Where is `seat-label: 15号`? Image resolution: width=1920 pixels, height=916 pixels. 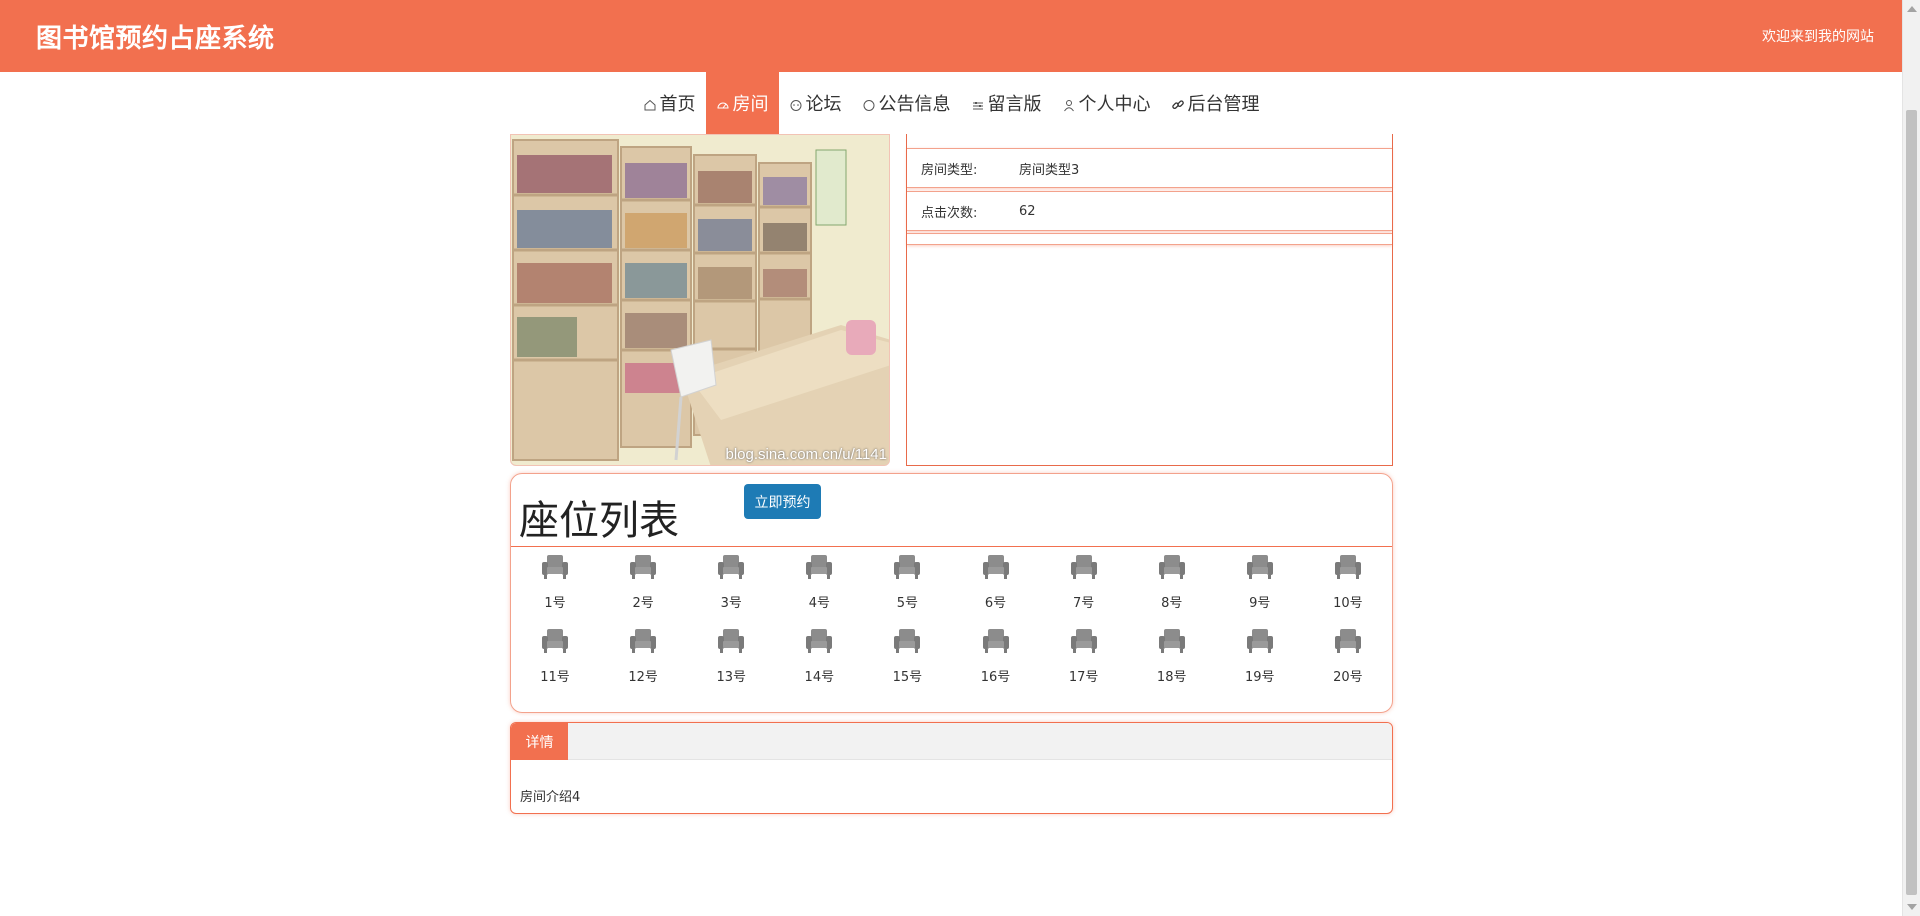 seat-label: 15号 is located at coordinates (907, 677).